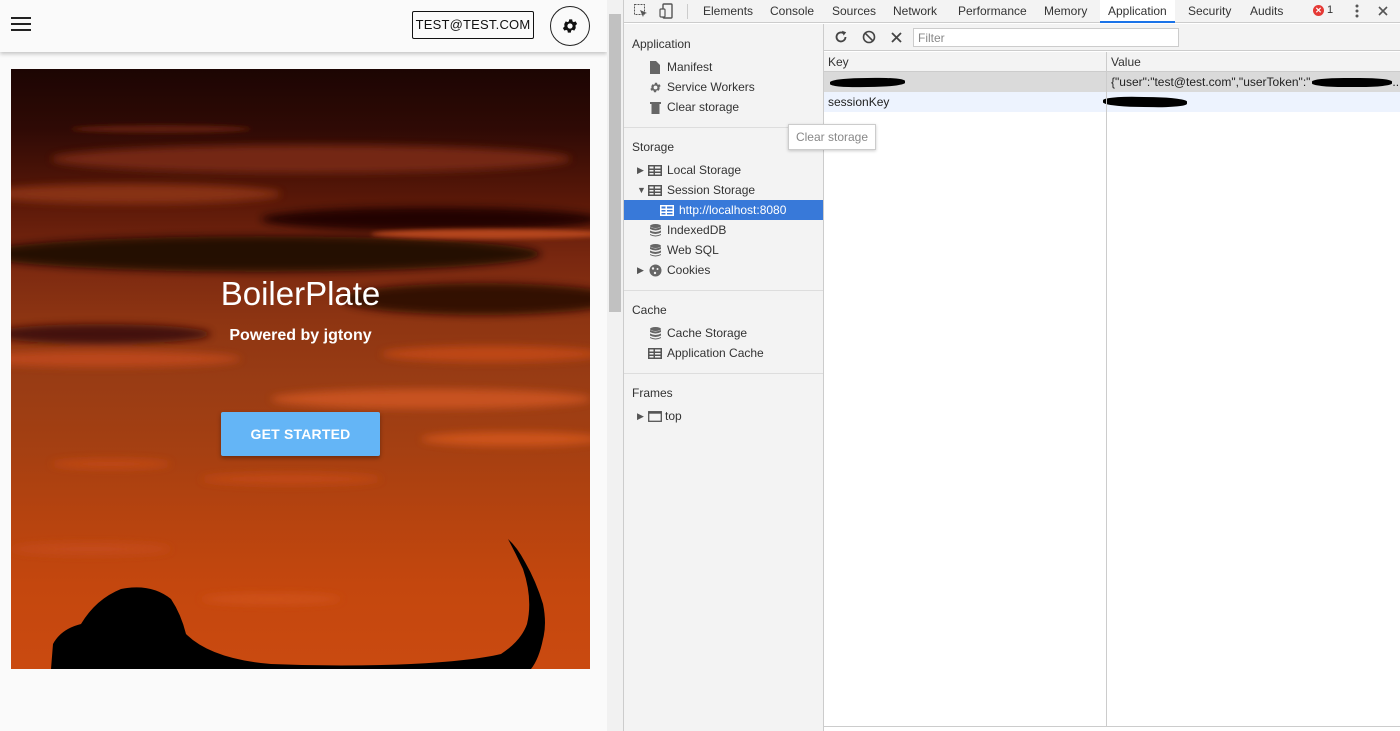 This screenshot has height=731, width=1400. Describe the element at coordinates (667, 11) in the screenshot. I see `device-toolbar-icon` at that location.